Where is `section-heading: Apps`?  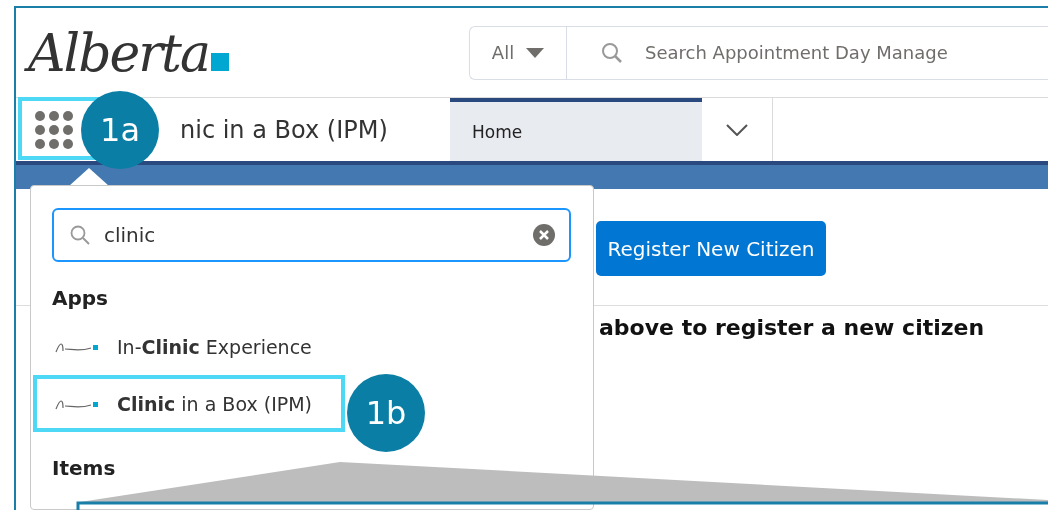
section-heading: Apps is located at coordinates (80, 298).